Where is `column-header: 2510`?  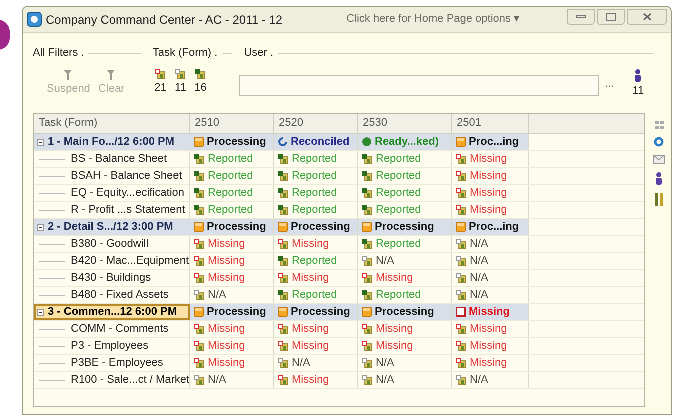 column-header: 2510 is located at coordinates (232, 123).